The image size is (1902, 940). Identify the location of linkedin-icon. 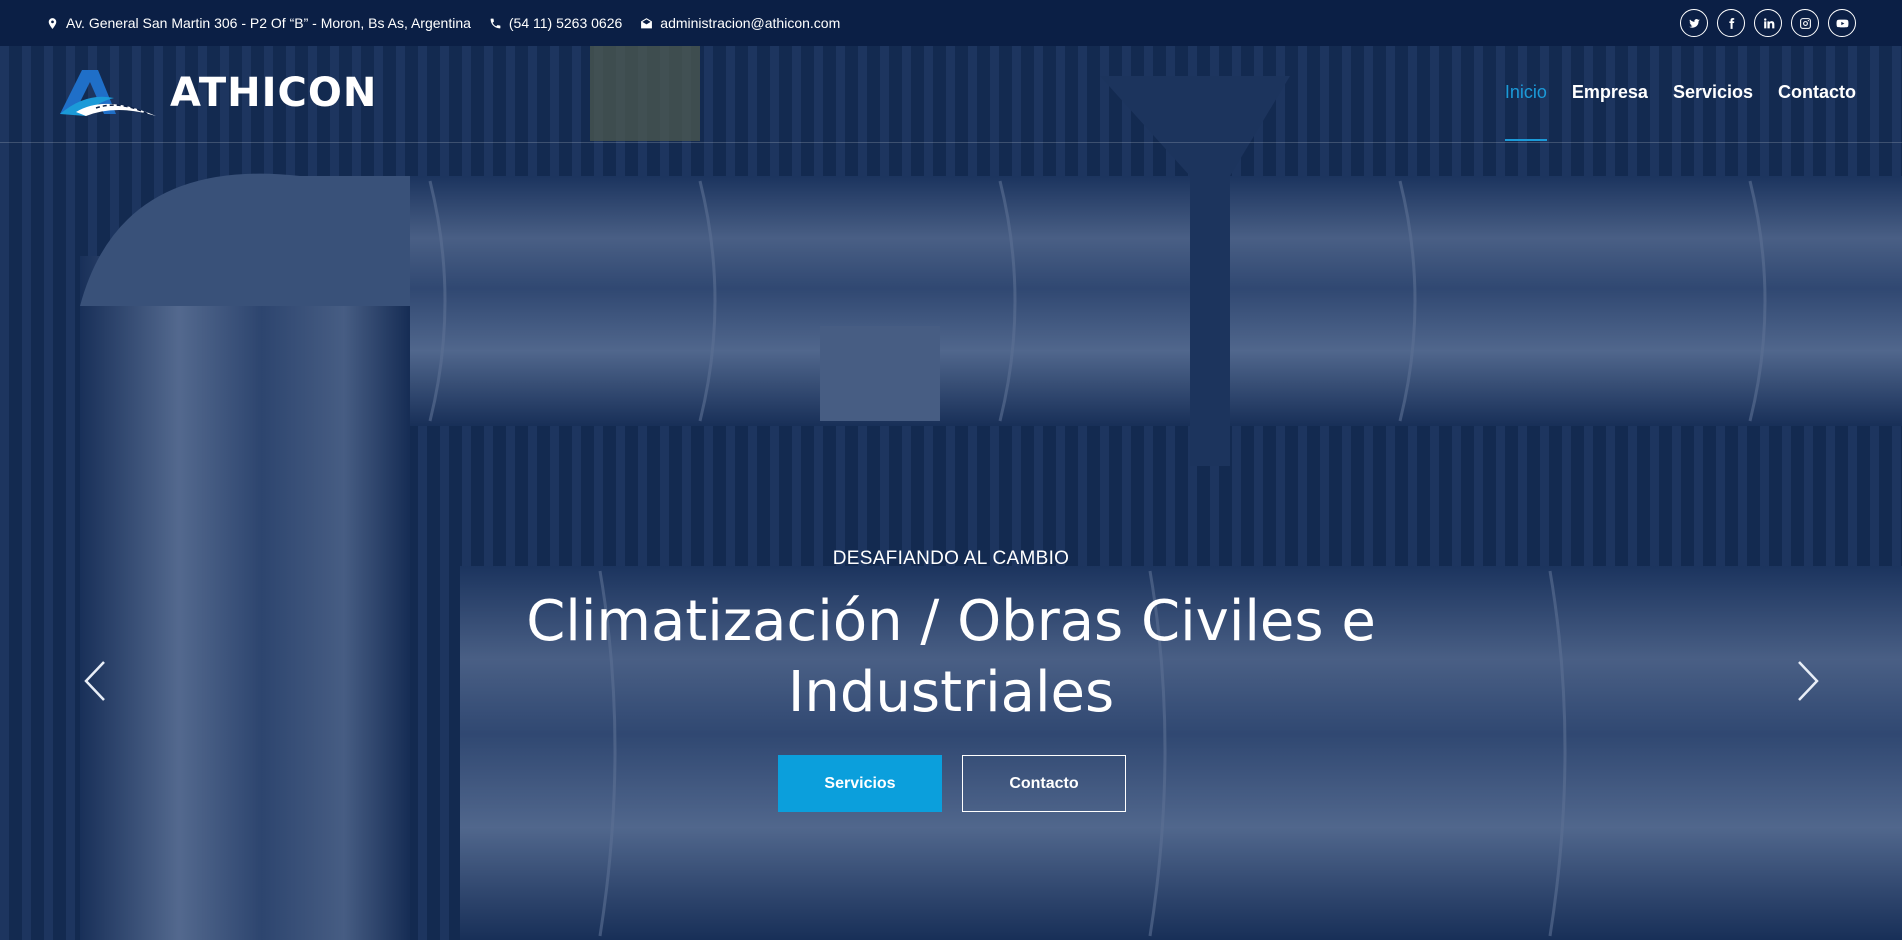
(1768, 23).